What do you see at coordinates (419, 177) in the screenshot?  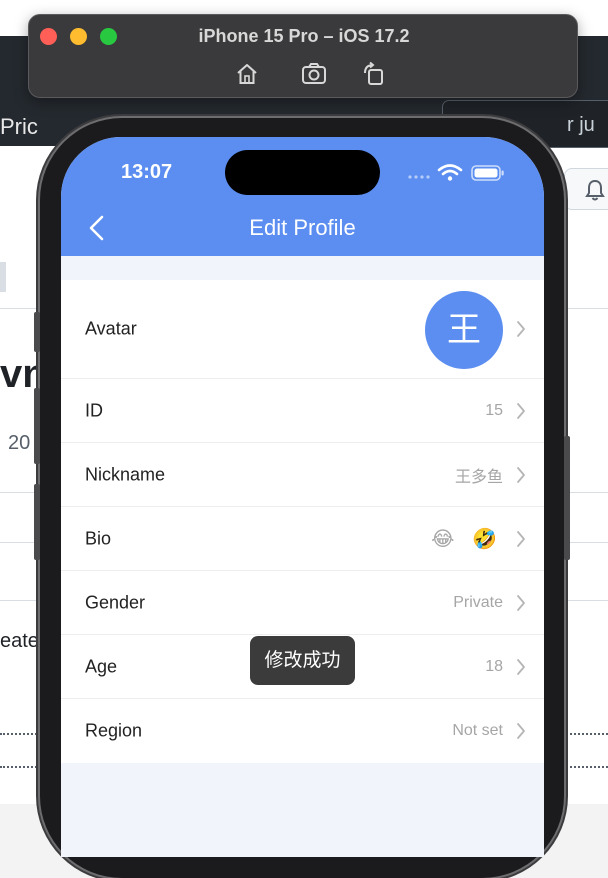 I see `signal-icon` at bounding box center [419, 177].